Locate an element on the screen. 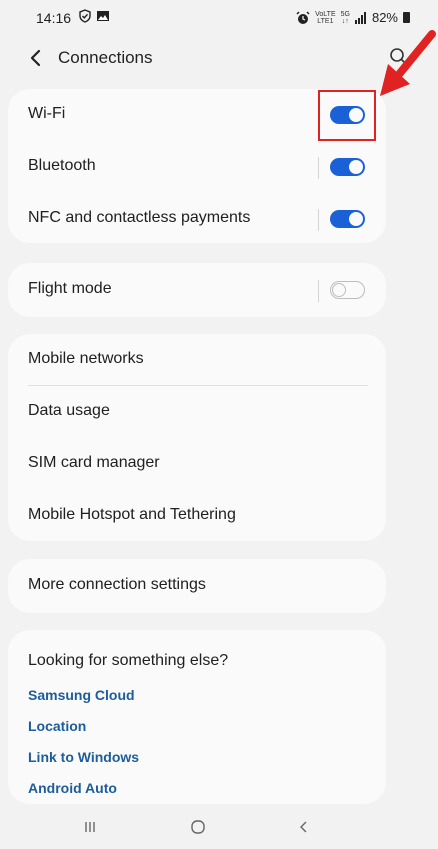  hotspot-label: Mobile Hotspot and Tethering is located at coordinates (132, 514).